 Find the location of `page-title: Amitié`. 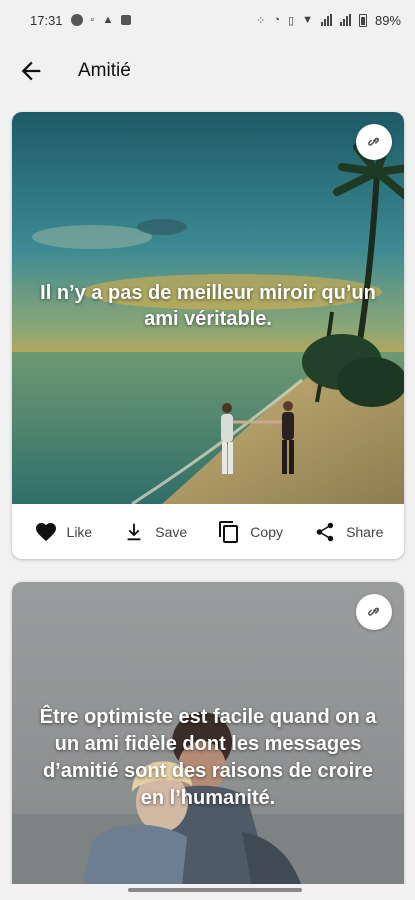

page-title: Amitié is located at coordinates (104, 70).